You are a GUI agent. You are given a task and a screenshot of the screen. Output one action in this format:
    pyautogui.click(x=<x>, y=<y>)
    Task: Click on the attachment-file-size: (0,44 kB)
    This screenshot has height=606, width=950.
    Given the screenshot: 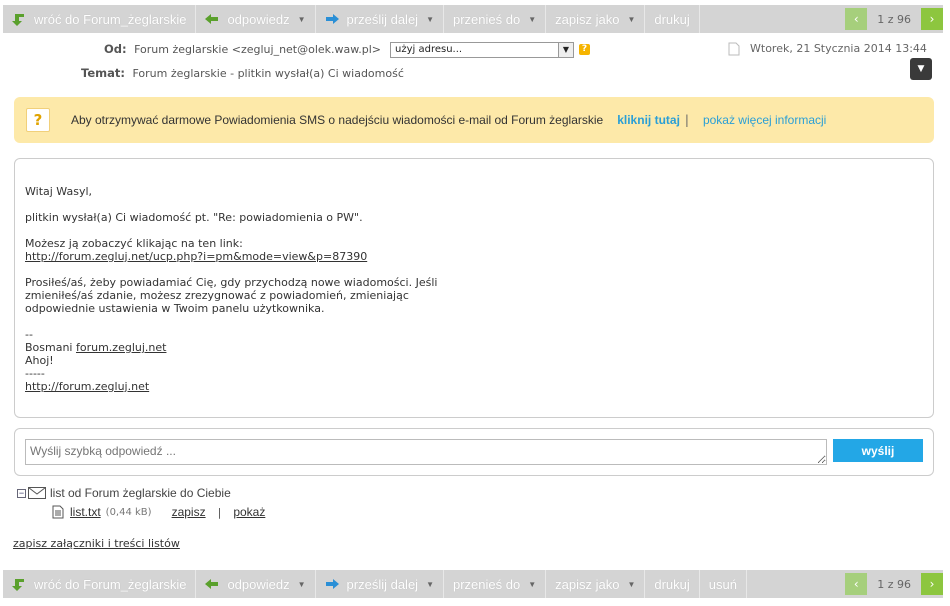 What is the action you would take?
    pyautogui.click(x=128, y=512)
    